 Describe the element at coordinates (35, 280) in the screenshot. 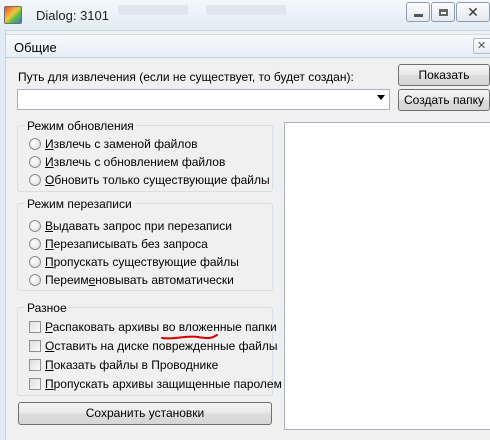

I see `radio-rename` at that location.